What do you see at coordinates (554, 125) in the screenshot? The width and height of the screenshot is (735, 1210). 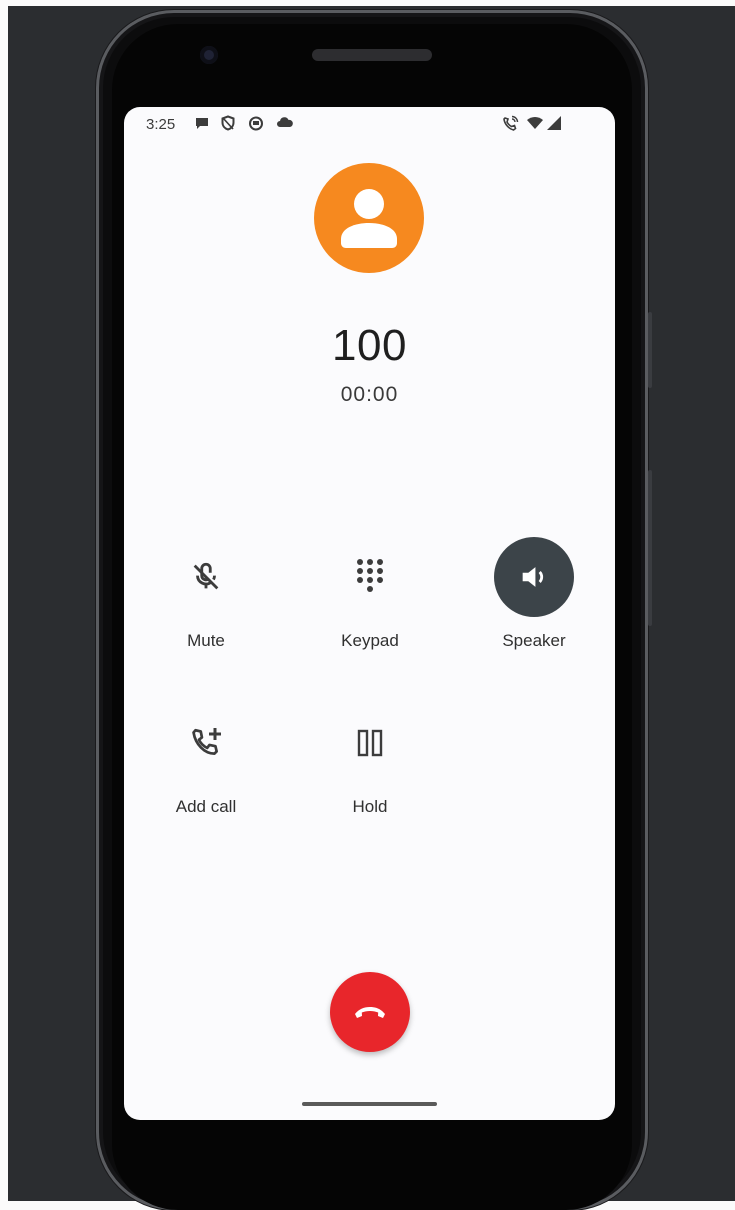 I see `signal-icon` at bounding box center [554, 125].